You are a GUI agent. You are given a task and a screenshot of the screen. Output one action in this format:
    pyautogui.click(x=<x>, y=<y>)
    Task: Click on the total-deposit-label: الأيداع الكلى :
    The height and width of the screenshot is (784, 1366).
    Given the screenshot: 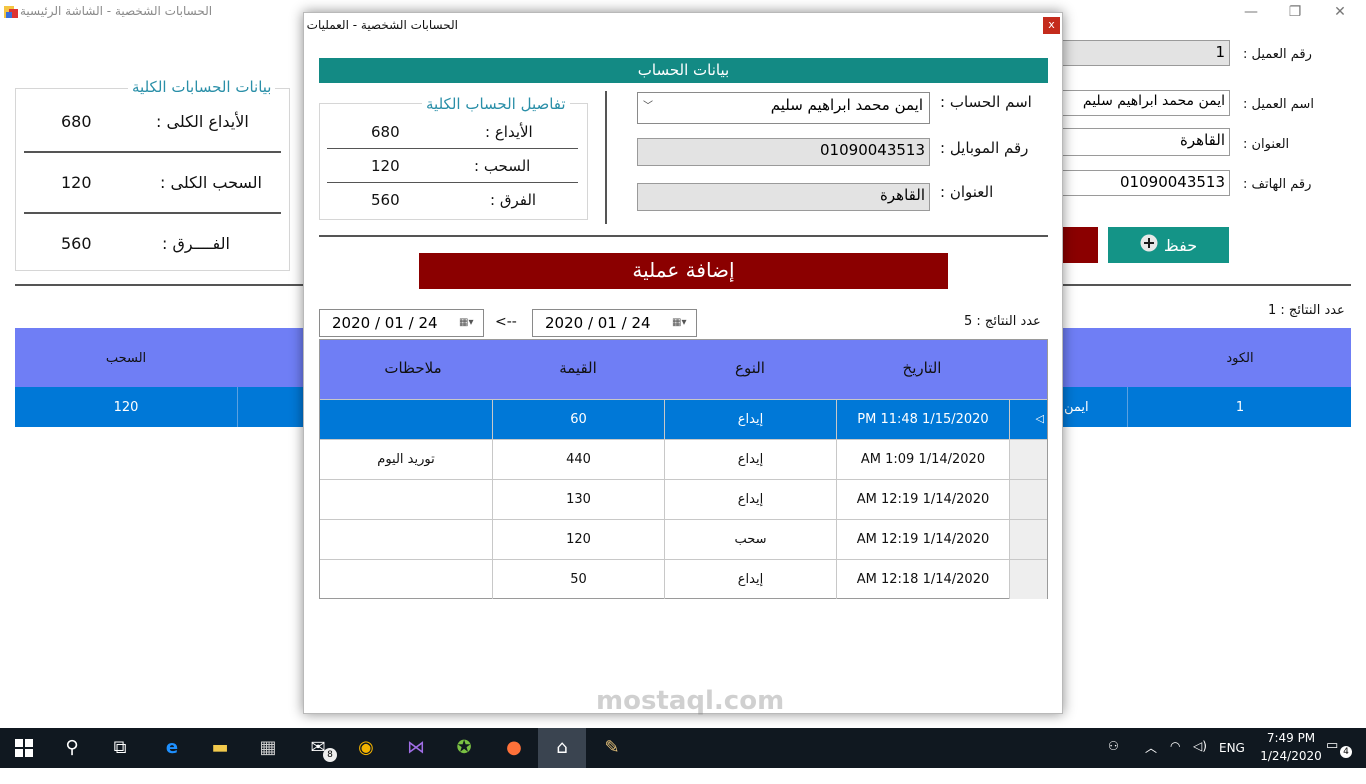 What is the action you would take?
    pyautogui.click(x=202, y=121)
    